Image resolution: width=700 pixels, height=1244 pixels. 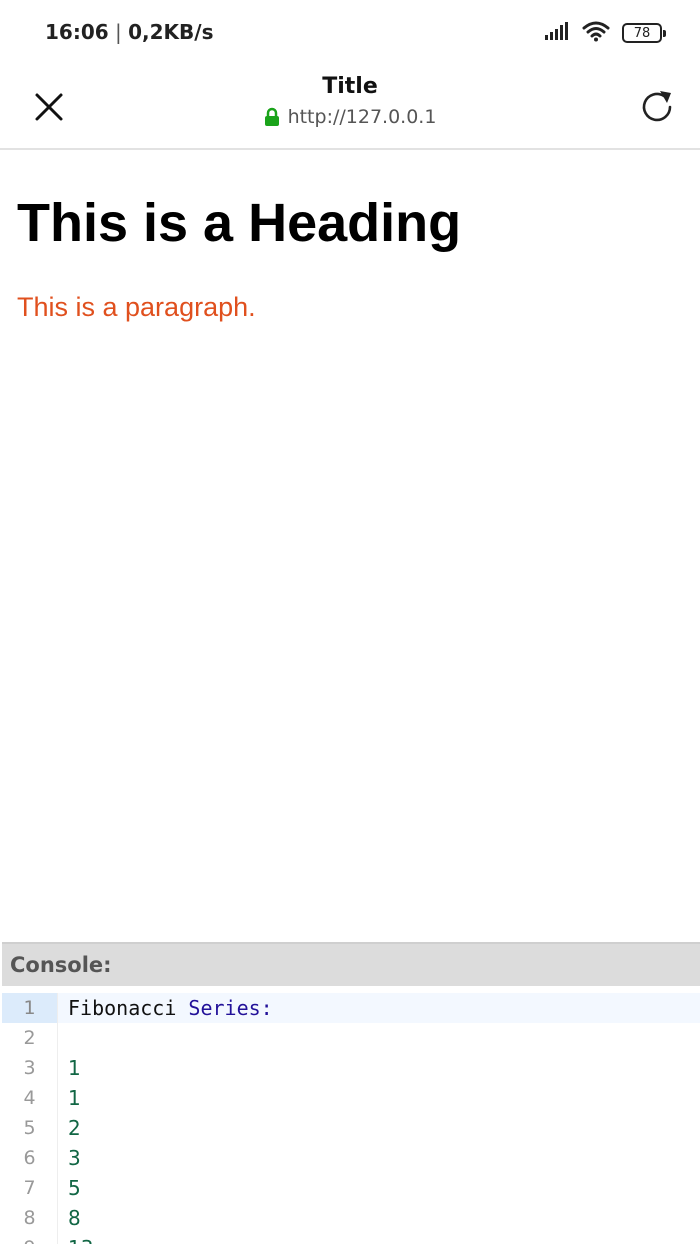 I want to click on browser-header: Title http://127.0.0.1, so click(x=350, y=107).